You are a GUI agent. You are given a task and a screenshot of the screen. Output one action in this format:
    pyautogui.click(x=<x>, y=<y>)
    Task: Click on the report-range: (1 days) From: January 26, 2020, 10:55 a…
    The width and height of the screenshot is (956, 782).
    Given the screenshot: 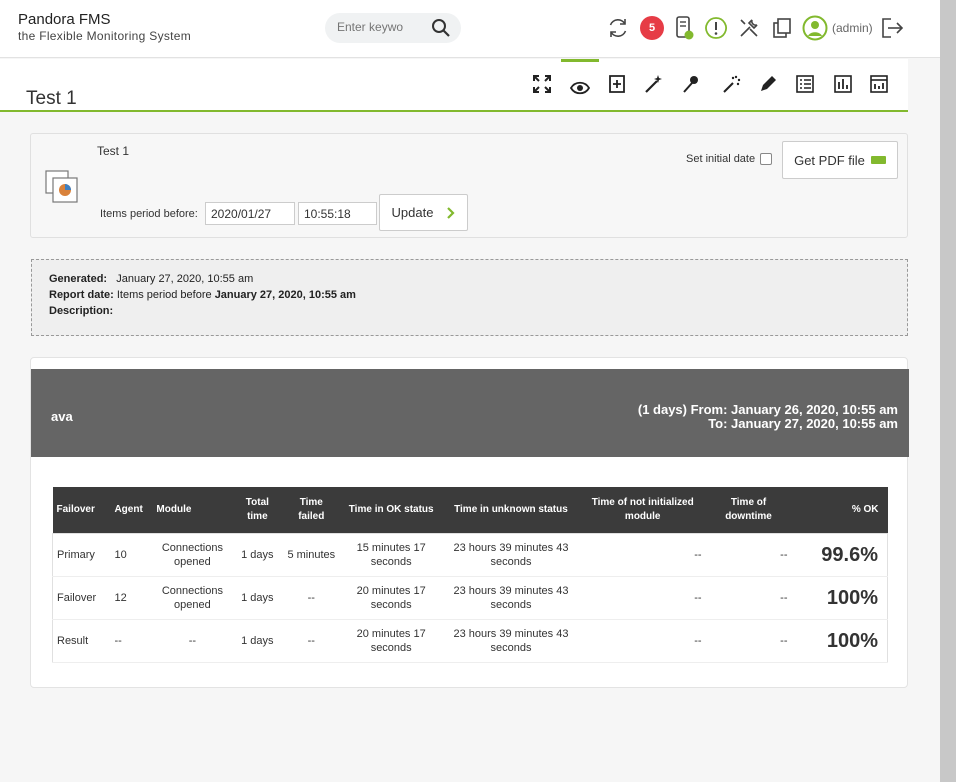 What is the action you would take?
    pyautogui.click(x=768, y=417)
    